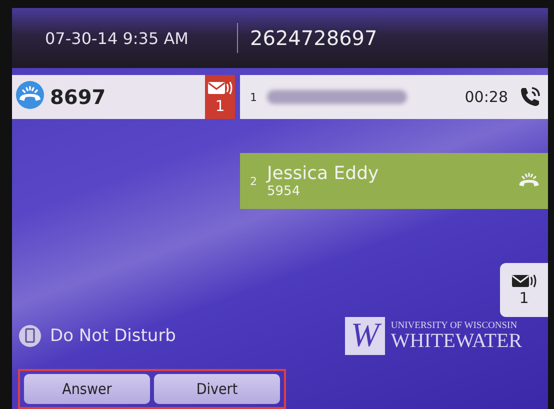  What do you see at coordinates (30, 336) in the screenshot?
I see `do-not-disturb-icon` at bounding box center [30, 336].